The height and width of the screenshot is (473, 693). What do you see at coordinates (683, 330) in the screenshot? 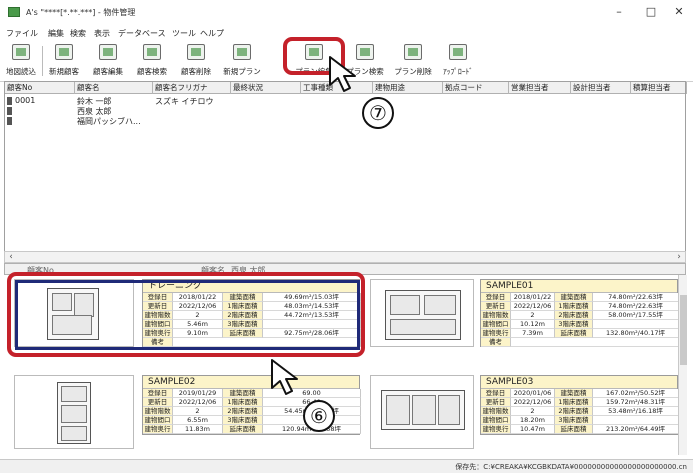
I see `vertical-scroll-thumb` at bounding box center [683, 330].